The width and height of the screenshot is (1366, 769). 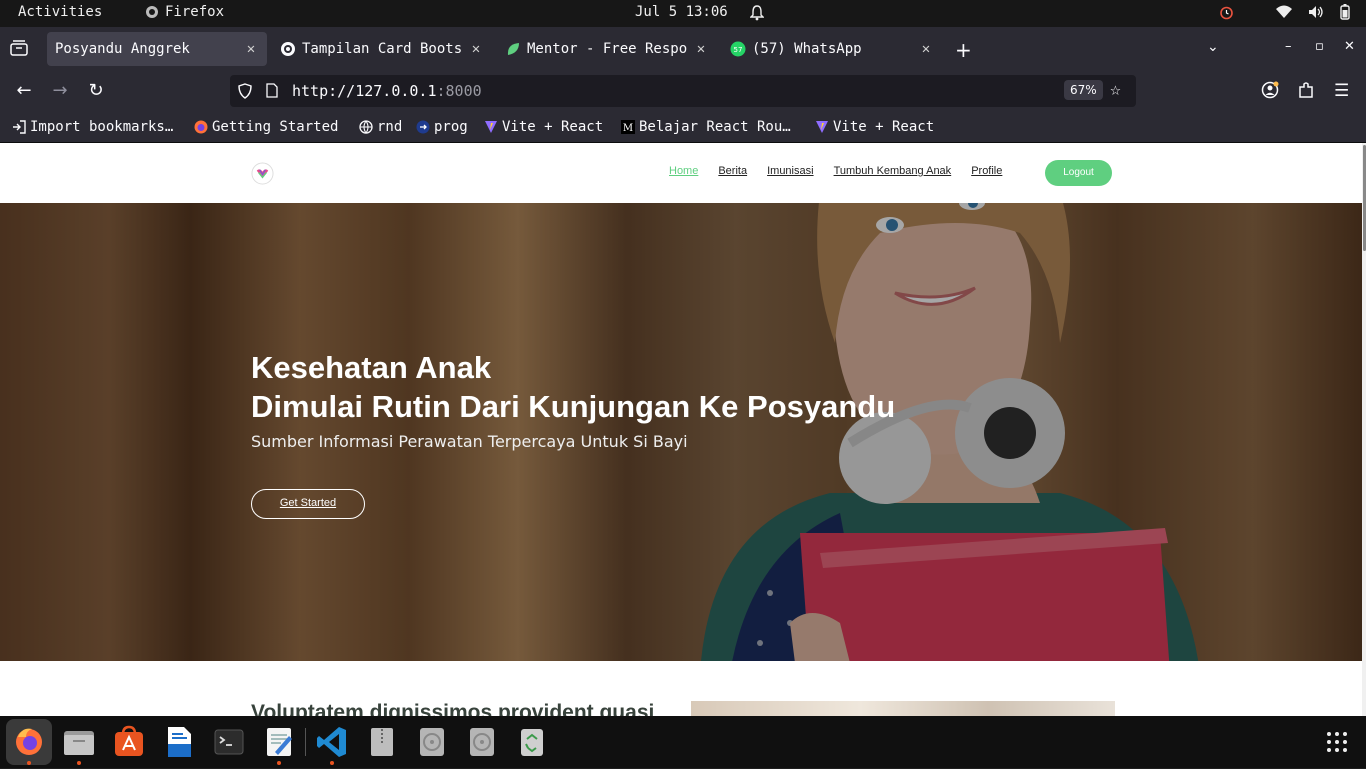 What do you see at coordinates (1319, 46) in the screenshot?
I see `maximize-window-icon: ▫` at bounding box center [1319, 46].